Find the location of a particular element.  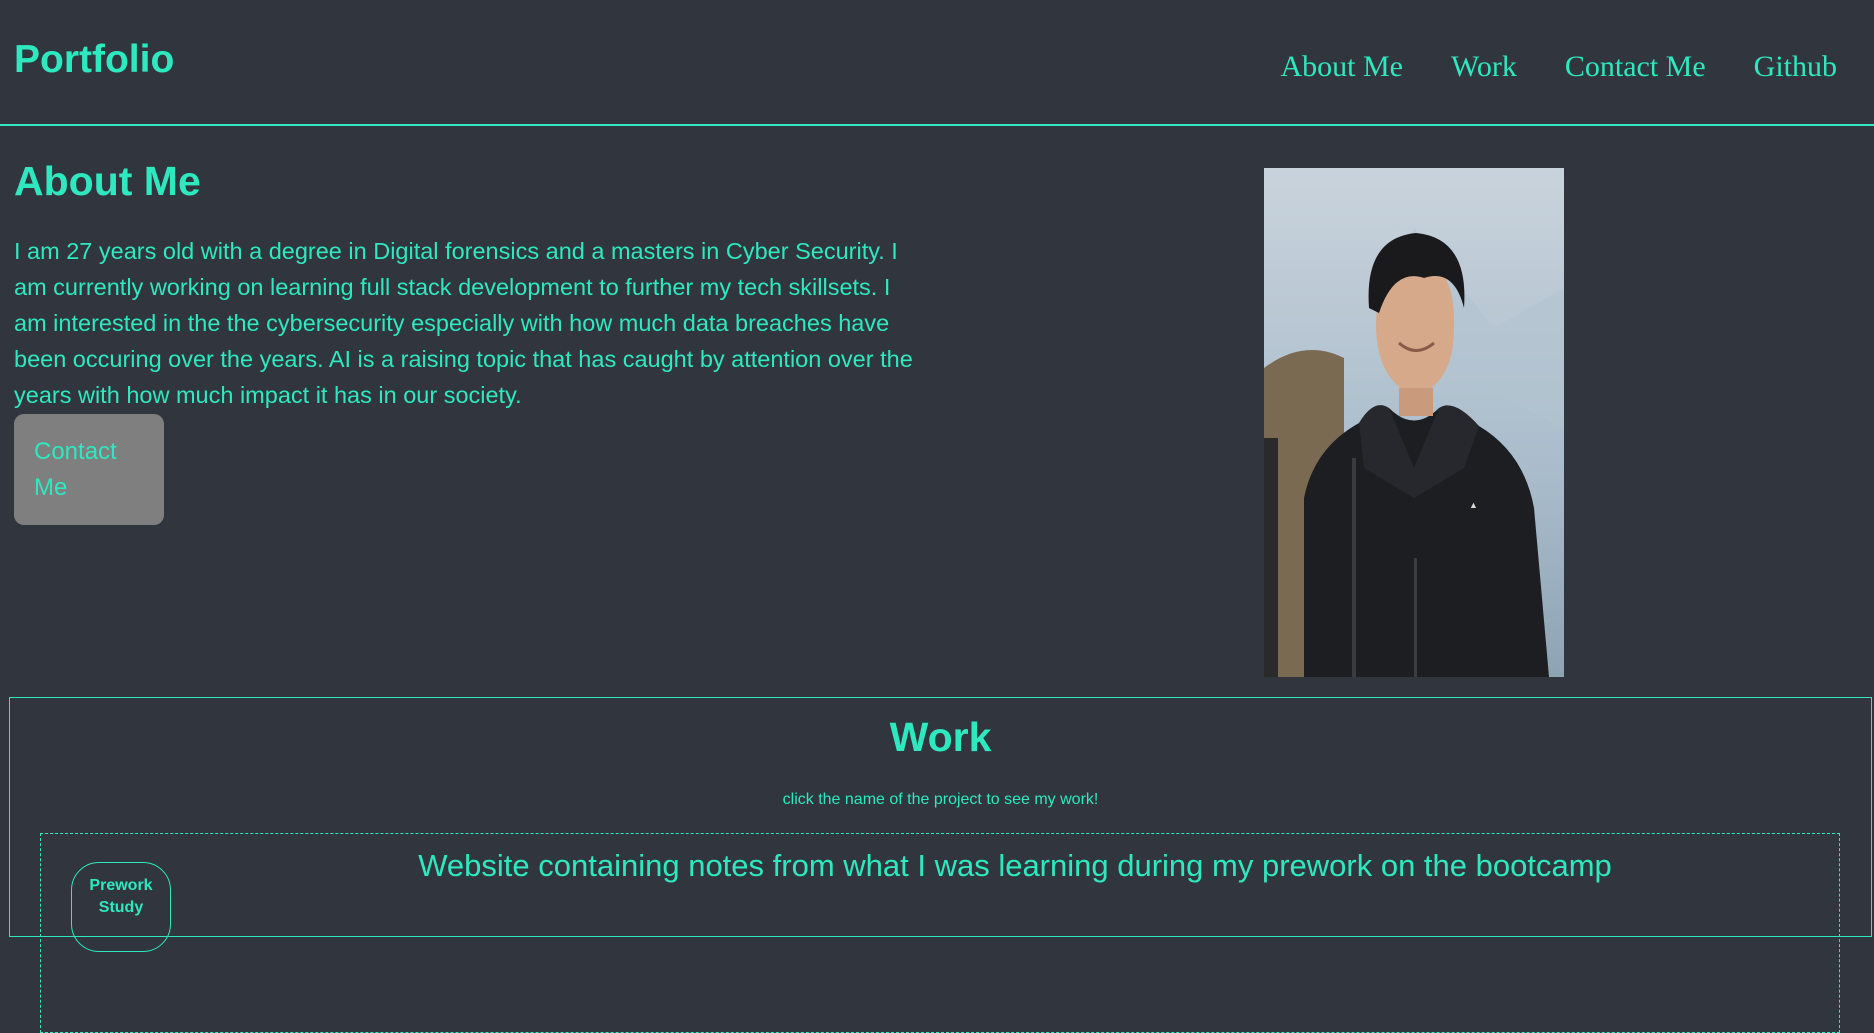

nav-contact-me: Contact Me is located at coordinates (1635, 67).